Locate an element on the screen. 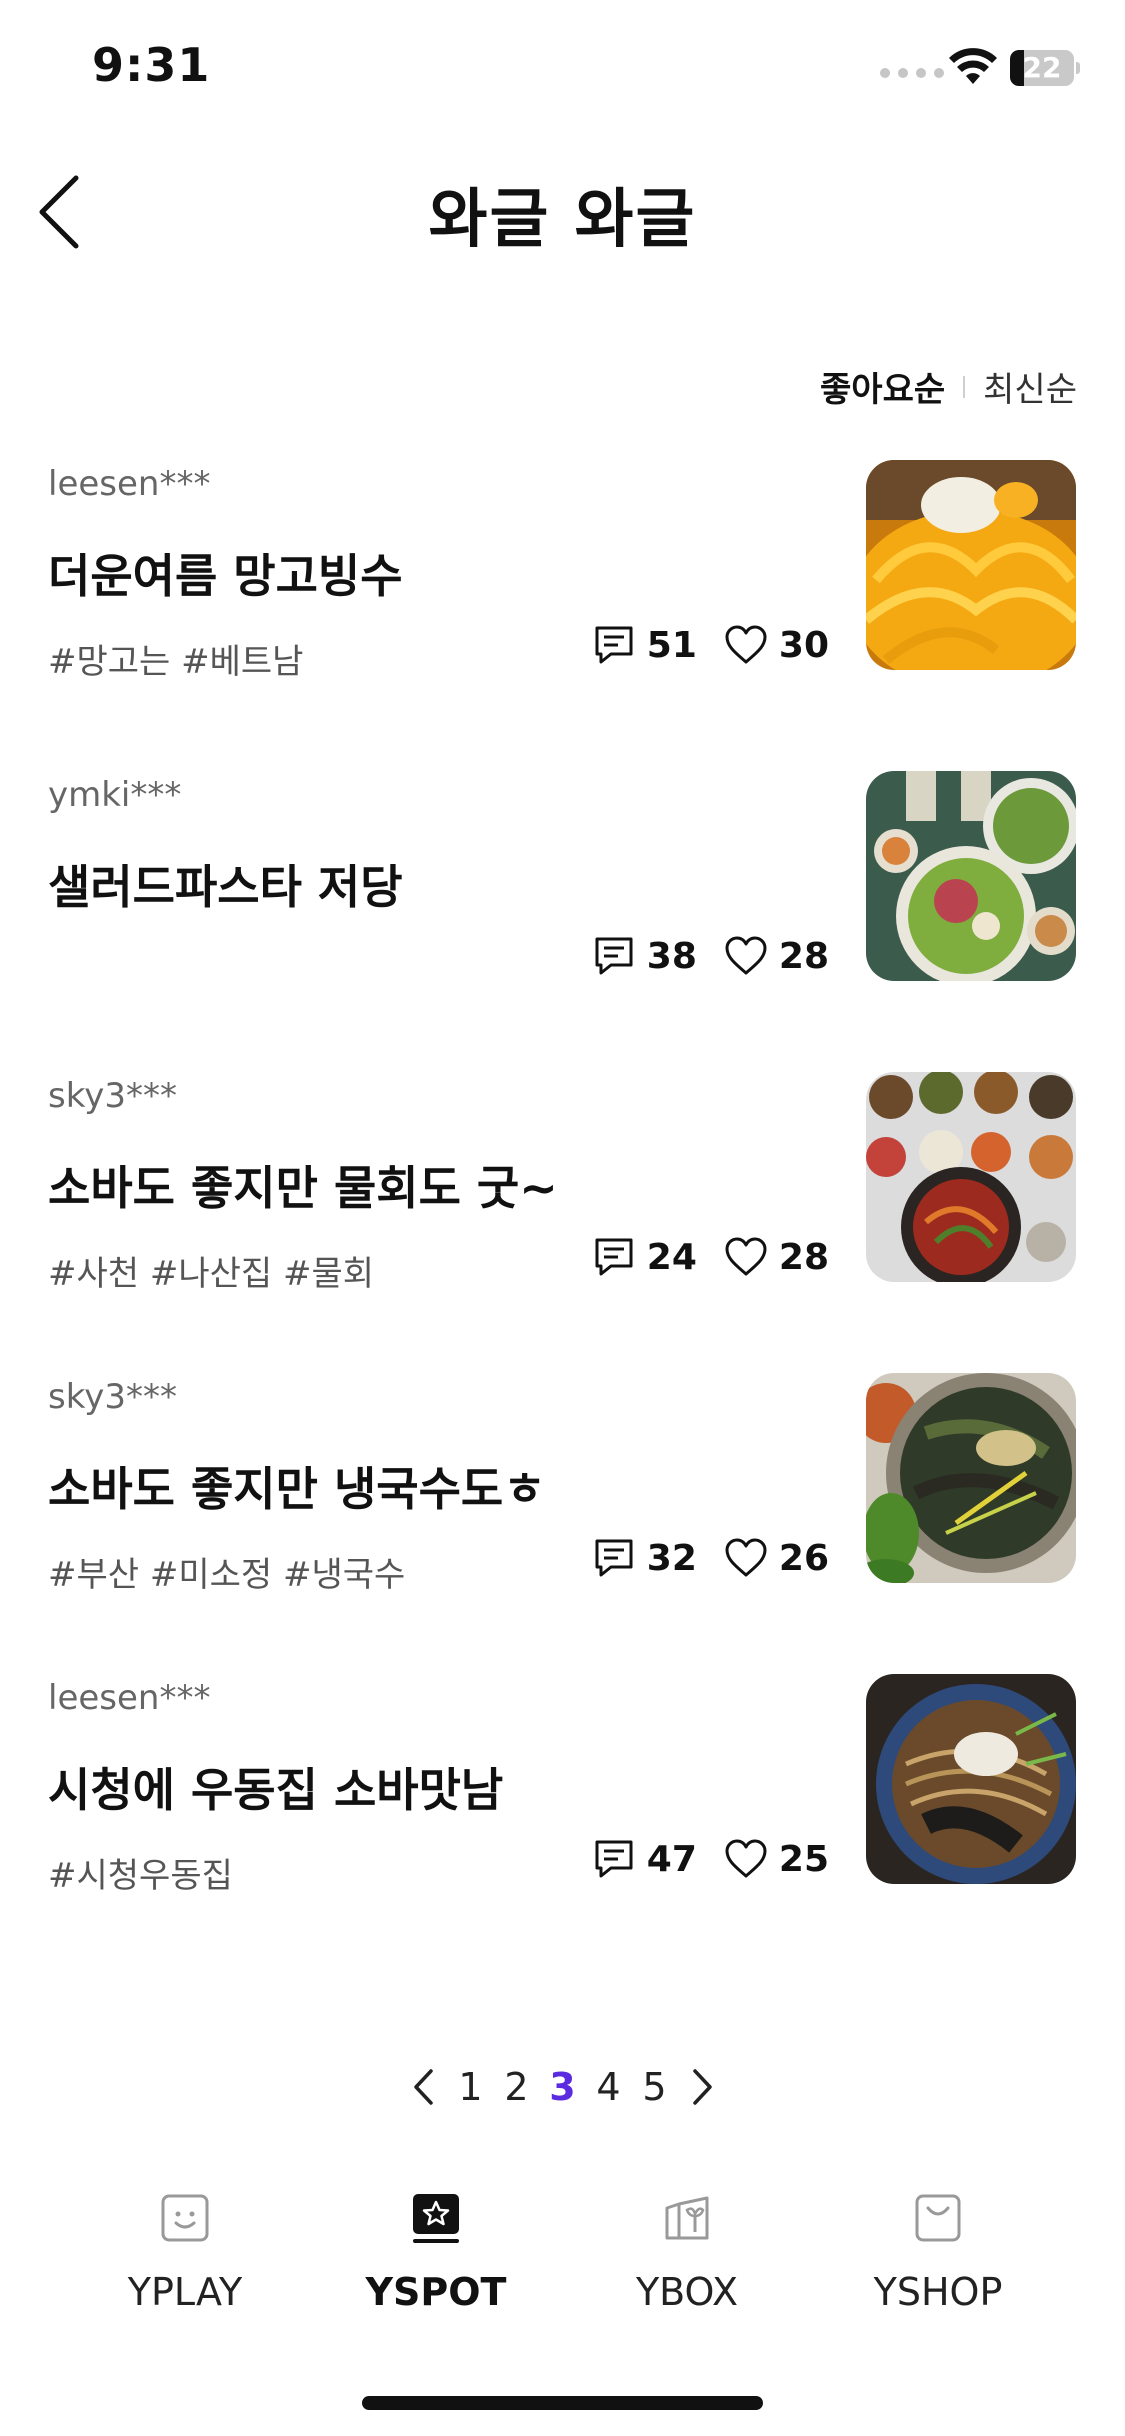 The height and width of the screenshot is (2436, 1125). chevron-left-icon is located at coordinates (423, 2087).